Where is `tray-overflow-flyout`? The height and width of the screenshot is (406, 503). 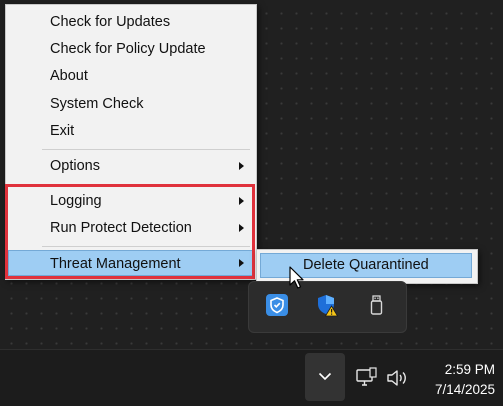
tray-overflow-flyout is located at coordinates (327, 307).